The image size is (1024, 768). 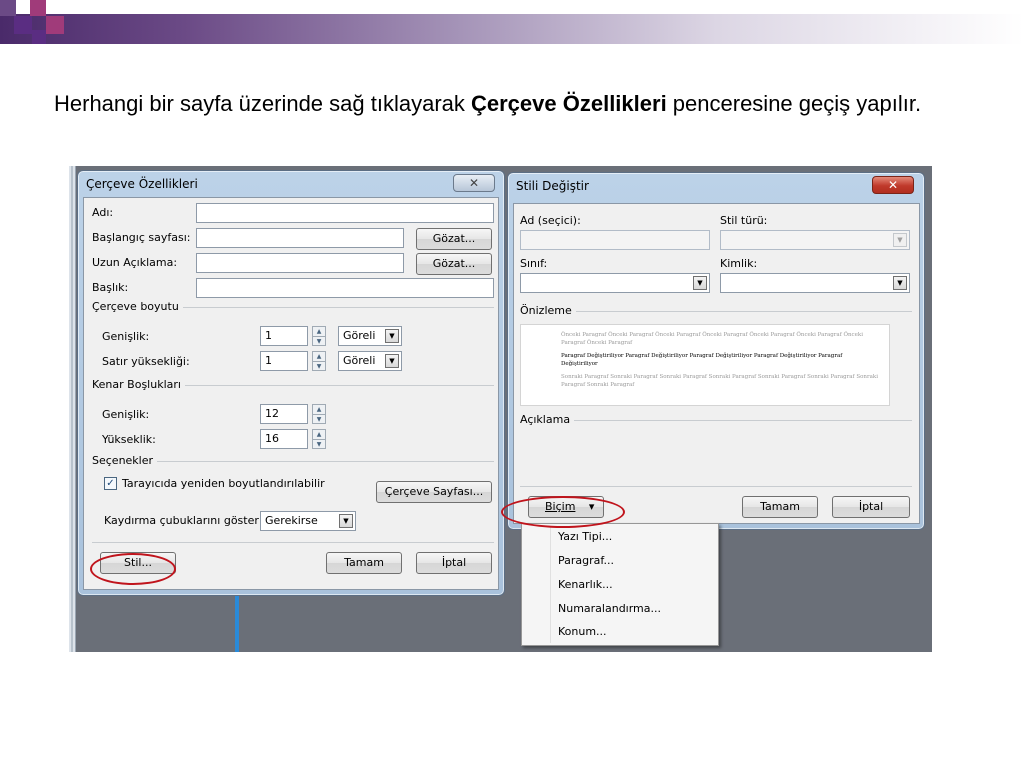 I want to click on title-input, so click(x=345, y=288).